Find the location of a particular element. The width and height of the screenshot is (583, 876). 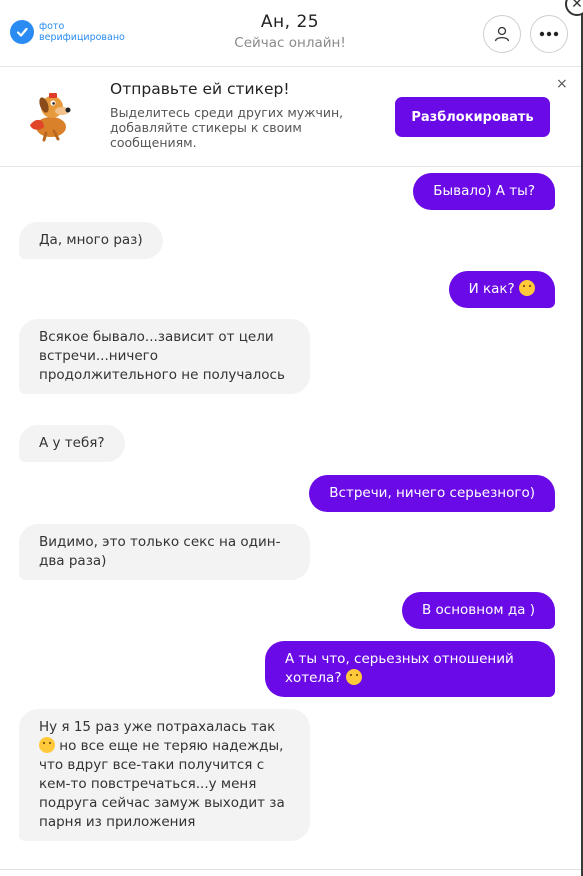

message-incoming: А у тебя? is located at coordinates (72, 443).